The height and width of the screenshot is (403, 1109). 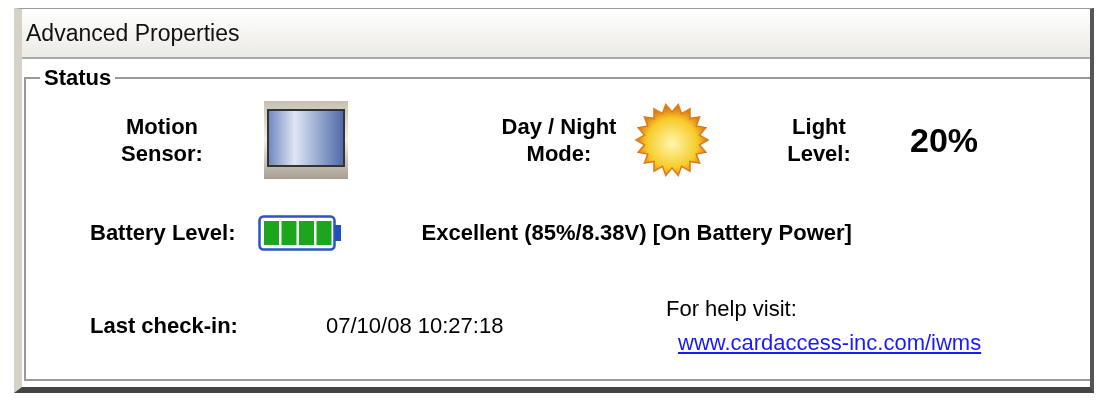 What do you see at coordinates (636, 233) in the screenshot?
I see `battery-status-text: Excellent (85%/8.38V) [On Battery Power]` at bounding box center [636, 233].